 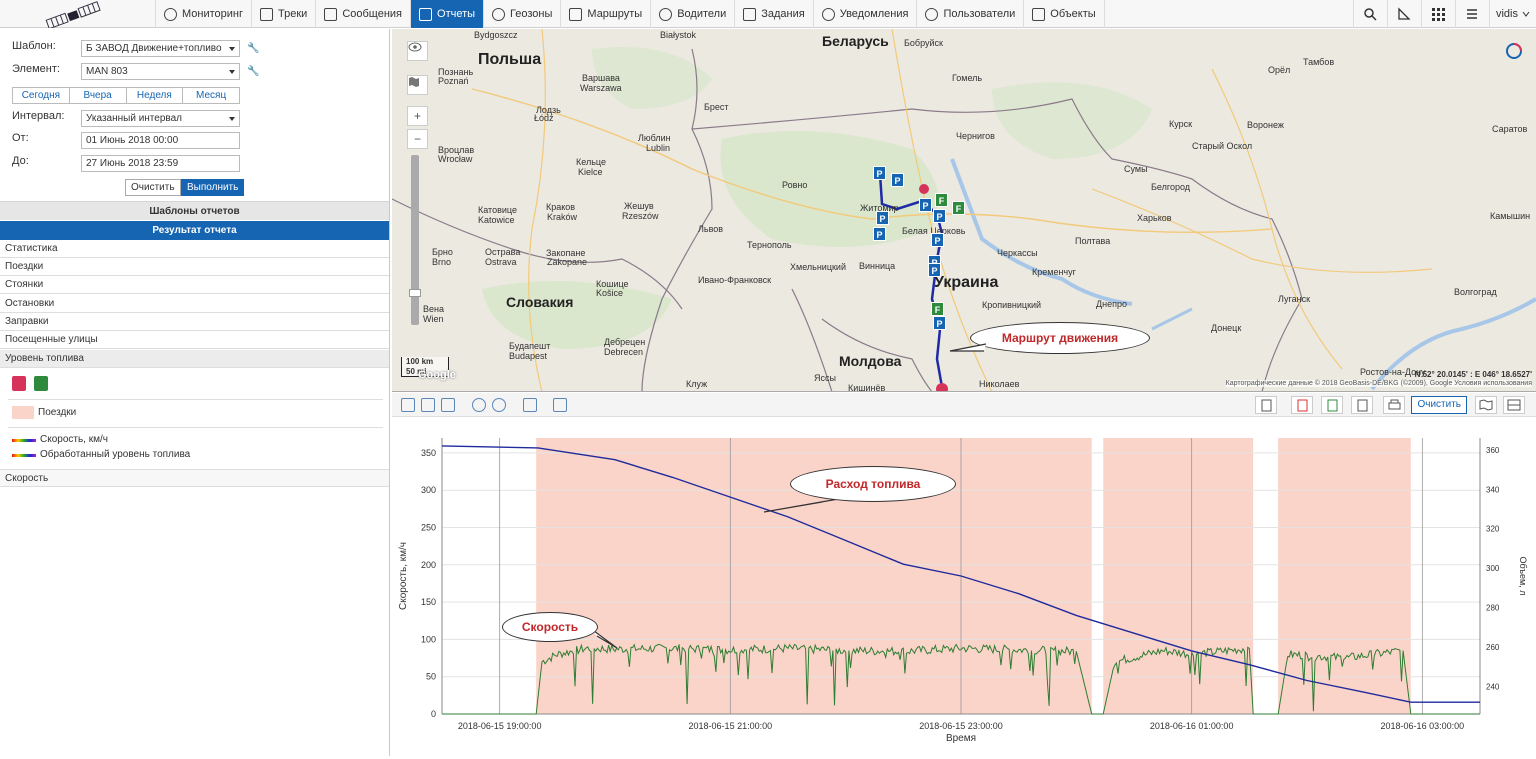 I want to click on zoom-area-icon, so click(x=408, y=405).